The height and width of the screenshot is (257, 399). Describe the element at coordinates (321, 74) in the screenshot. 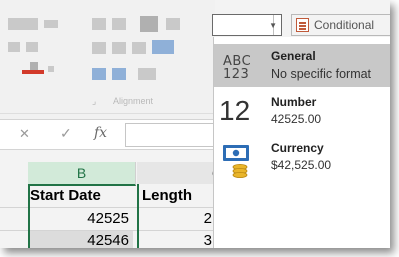

I see `menu-item-subtitle: No specific format` at that location.